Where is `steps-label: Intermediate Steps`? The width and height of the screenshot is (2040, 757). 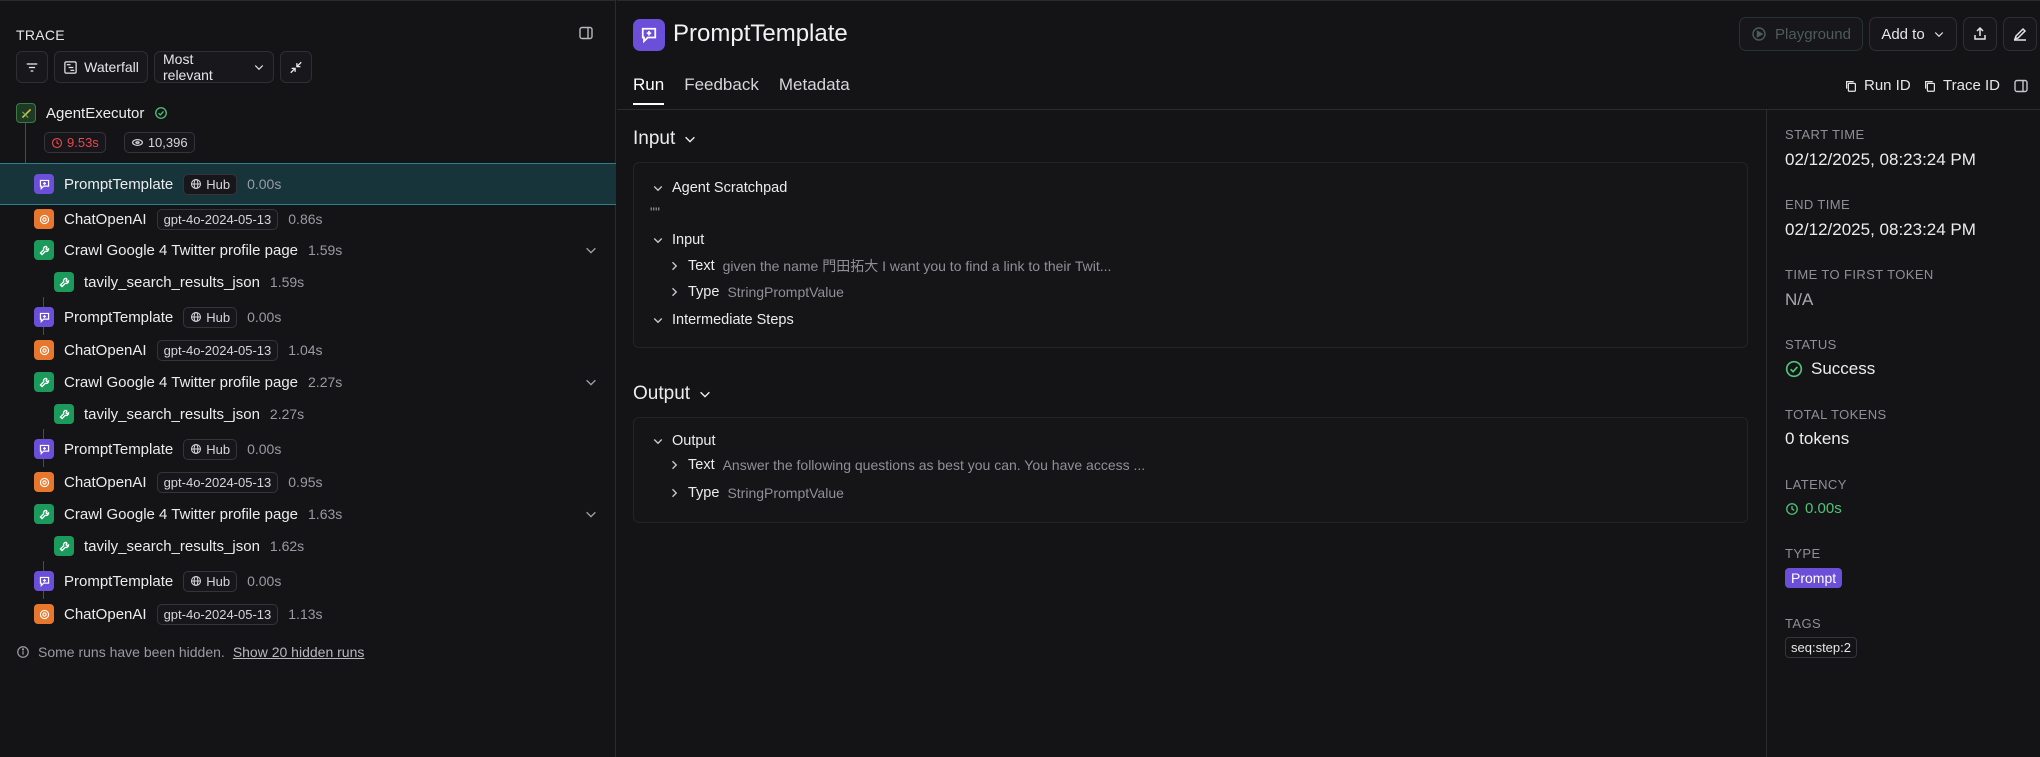
steps-label: Intermediate Steps is located at coordinates (733, 320).